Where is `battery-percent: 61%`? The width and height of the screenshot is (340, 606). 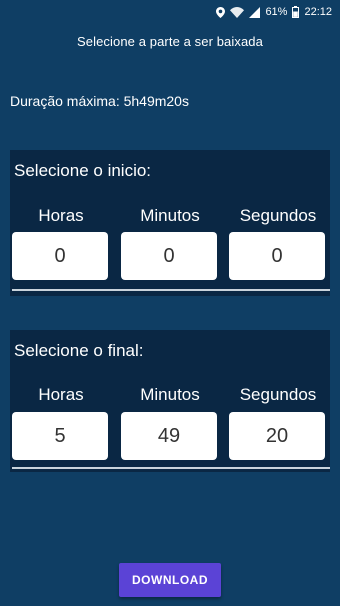
battery-percent: 61% is located at coordinates (276, 12).